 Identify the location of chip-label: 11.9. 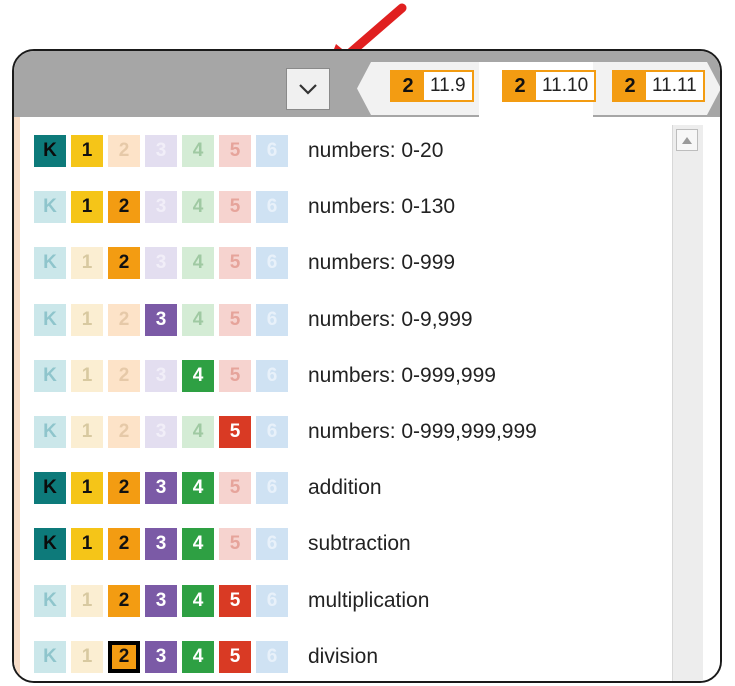
(448, 85).